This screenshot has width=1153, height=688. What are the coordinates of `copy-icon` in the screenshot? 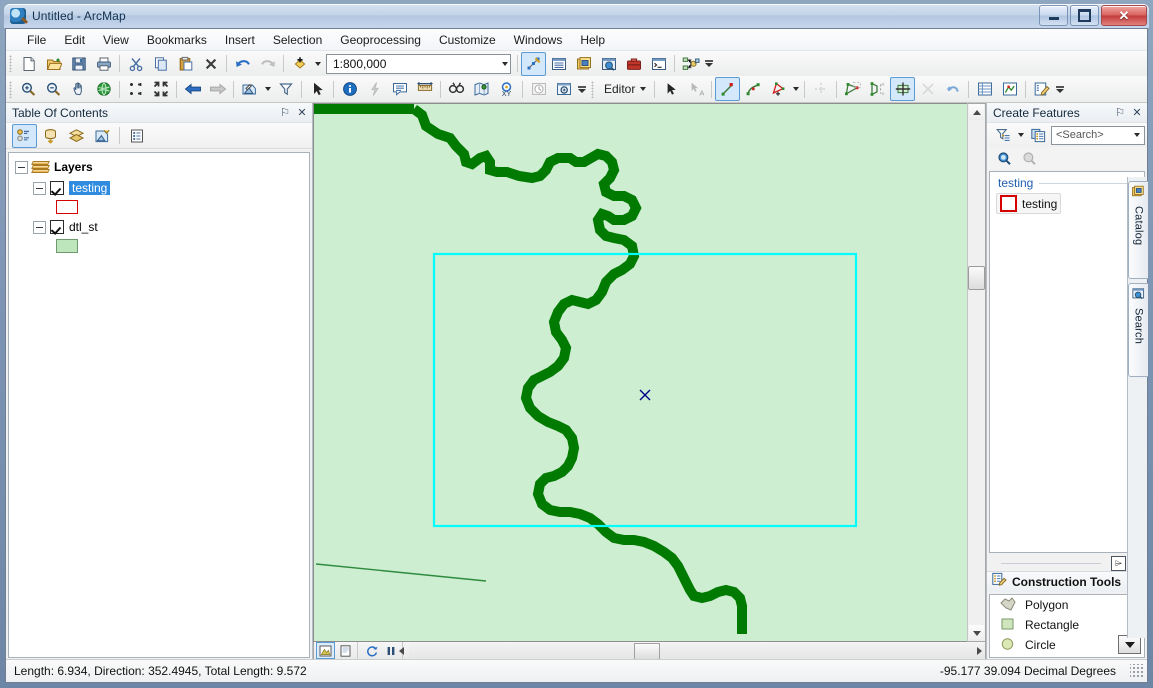 It's located at (160, 64).